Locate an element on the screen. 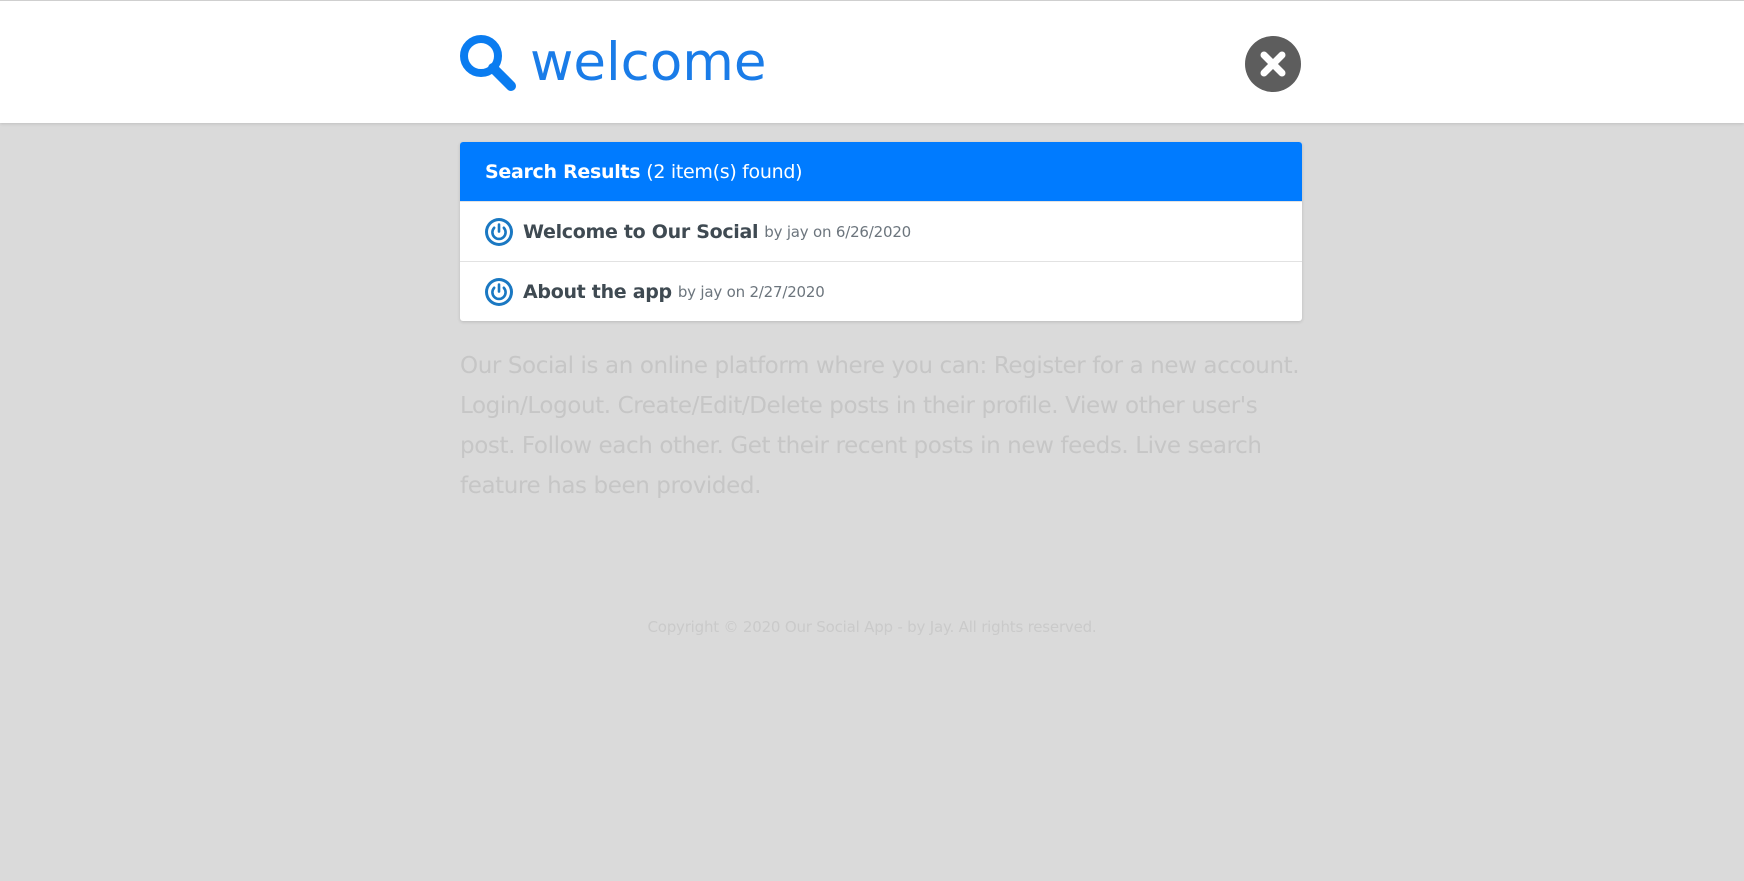 This screenshot has height=881, width=1744. search-results-count: (2 item(s) found) is located at coordinates (724, 171).